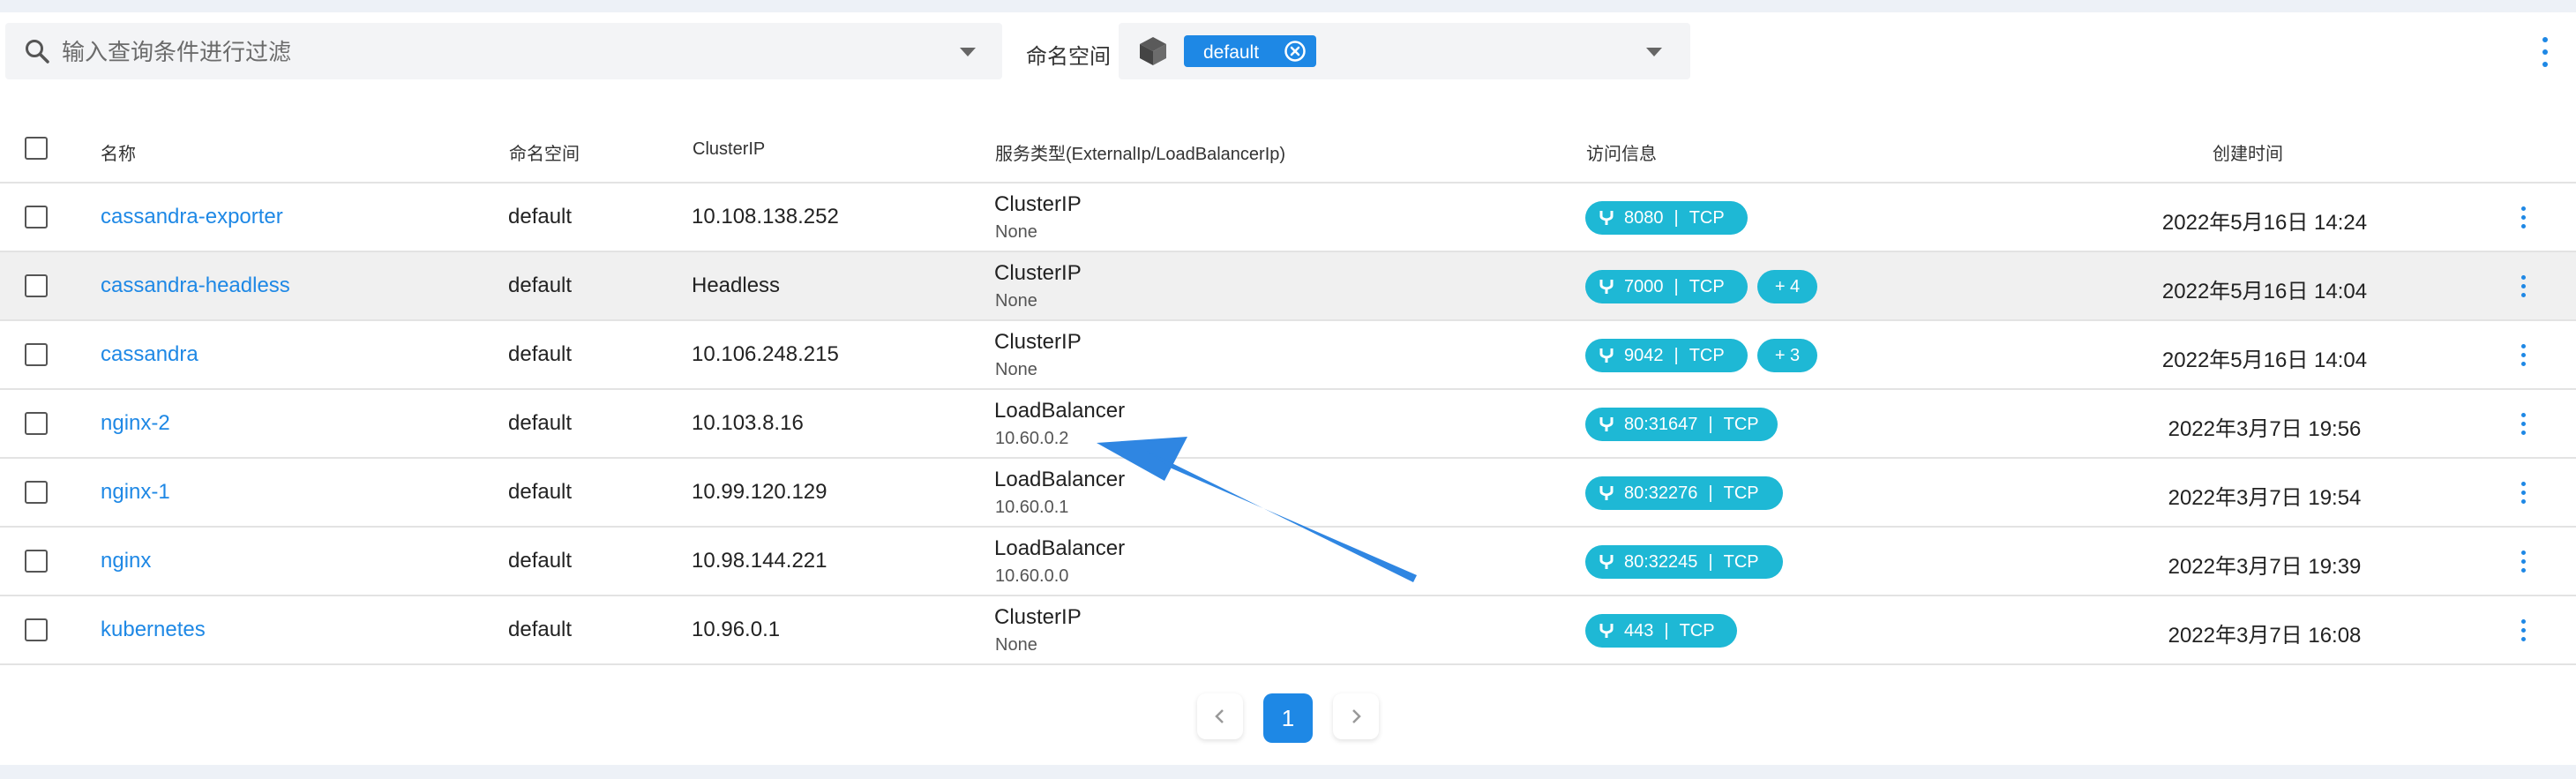 This screenshot has width=2576, height=779. Describe the element at coordinates (748, 423) in the screenshot. I see `service-cluster-ip: 10.103.8.16` at that location.